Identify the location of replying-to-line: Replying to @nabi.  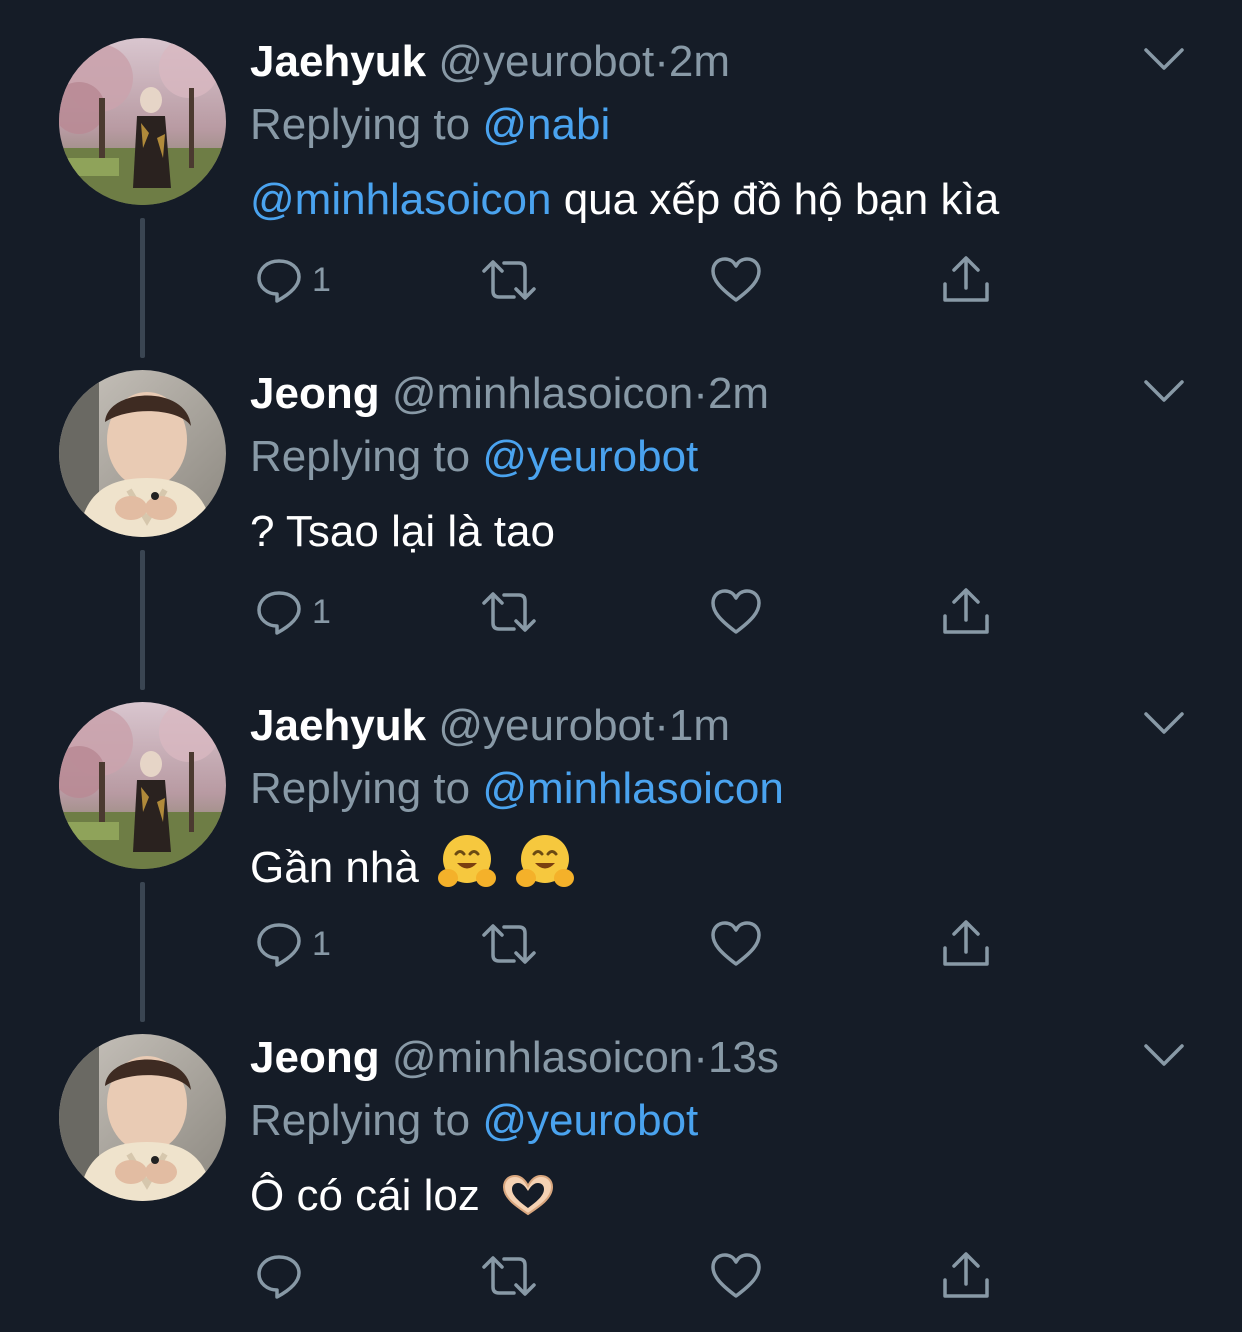
(430, 125).